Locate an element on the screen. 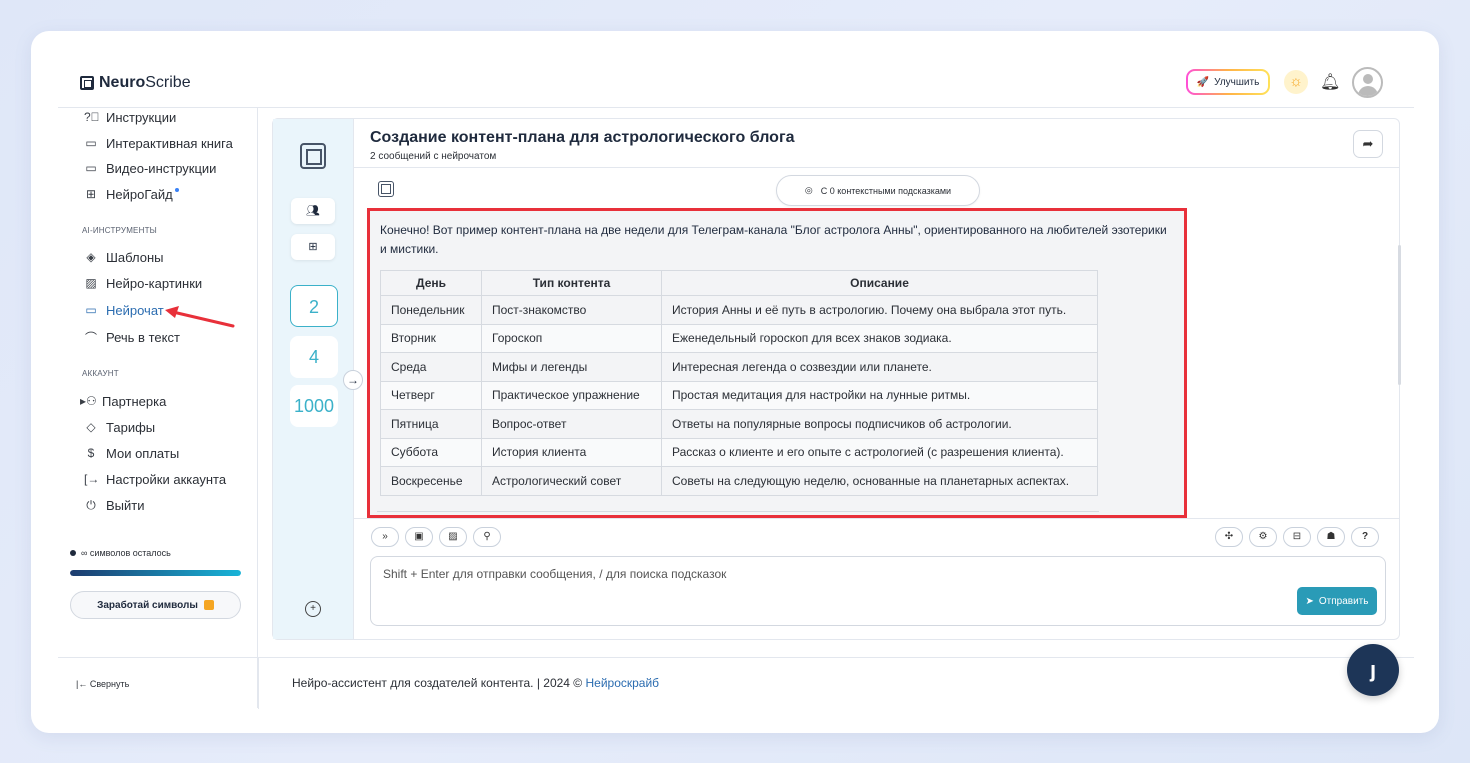  collapse-tool-button: » is located at coordinates (385, 537).